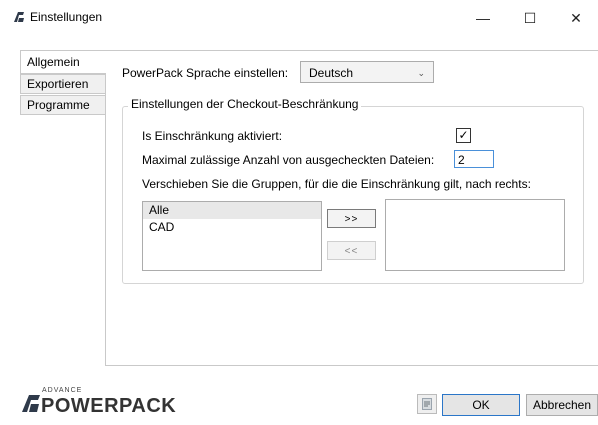 The width and height of the screenshot is (598, 425). What do you see at coordinates (475, 235) in the screenshot?
I see `selected-groups-list` at bounding box center [475, 235].